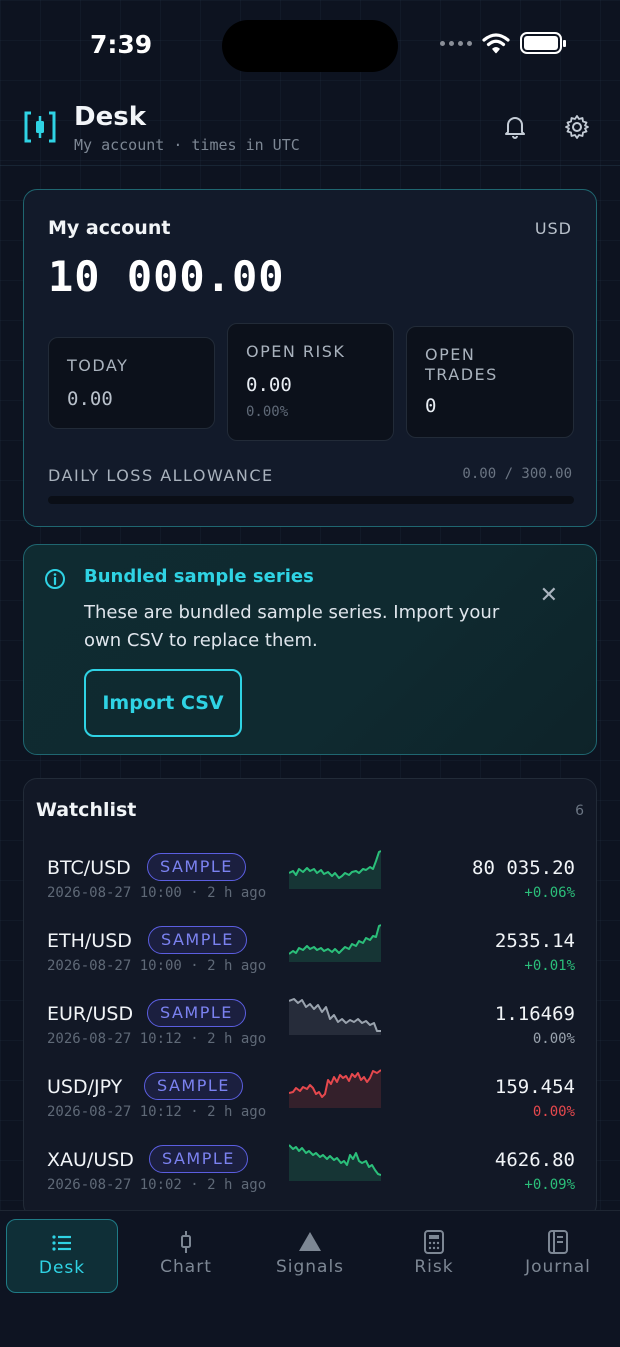  What do you see at coordinates (434, 1267) in the screenshot?
I see `nav-label: Risk` at bounding box center [434, 1267].